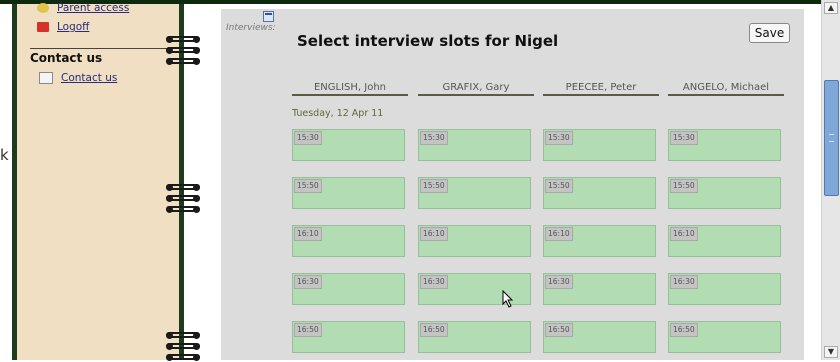  I want to click on scroll-down-arrow-icon: ▼, so click(831, 352).